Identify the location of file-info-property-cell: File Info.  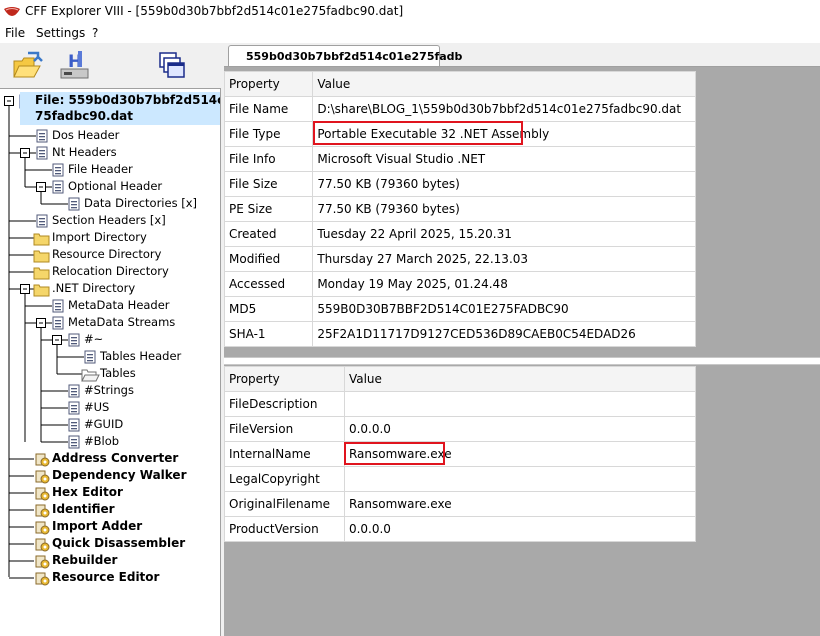
(268, 159).